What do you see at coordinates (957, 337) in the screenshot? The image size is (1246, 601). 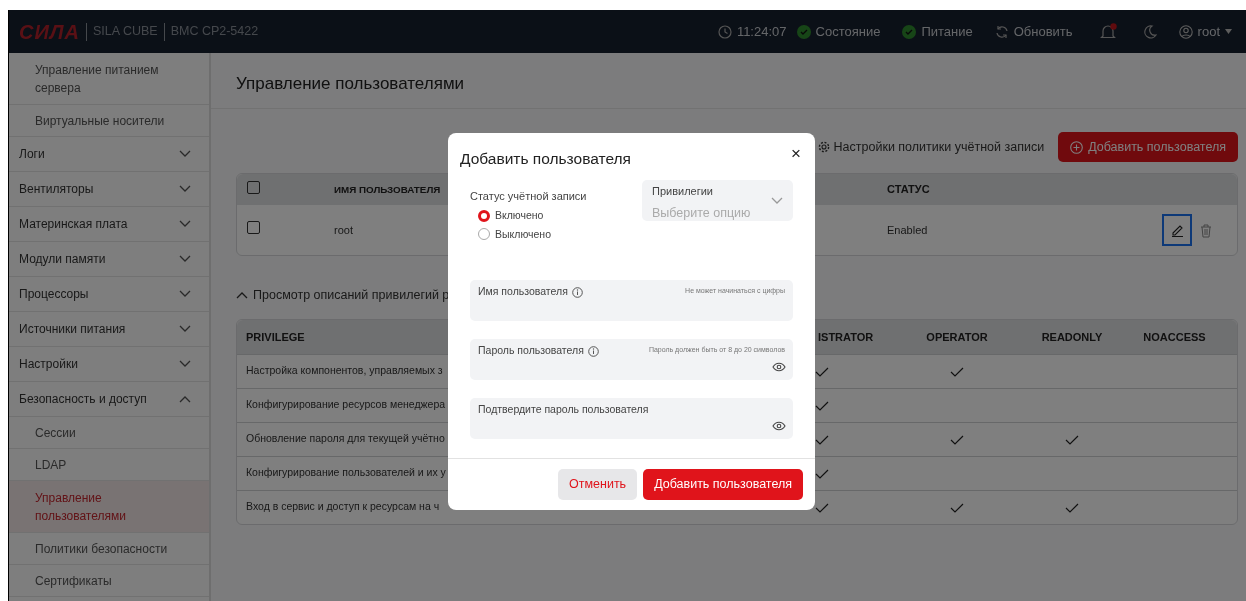 I see `column-header: OPERATOR` at bounding box center [957, 337].